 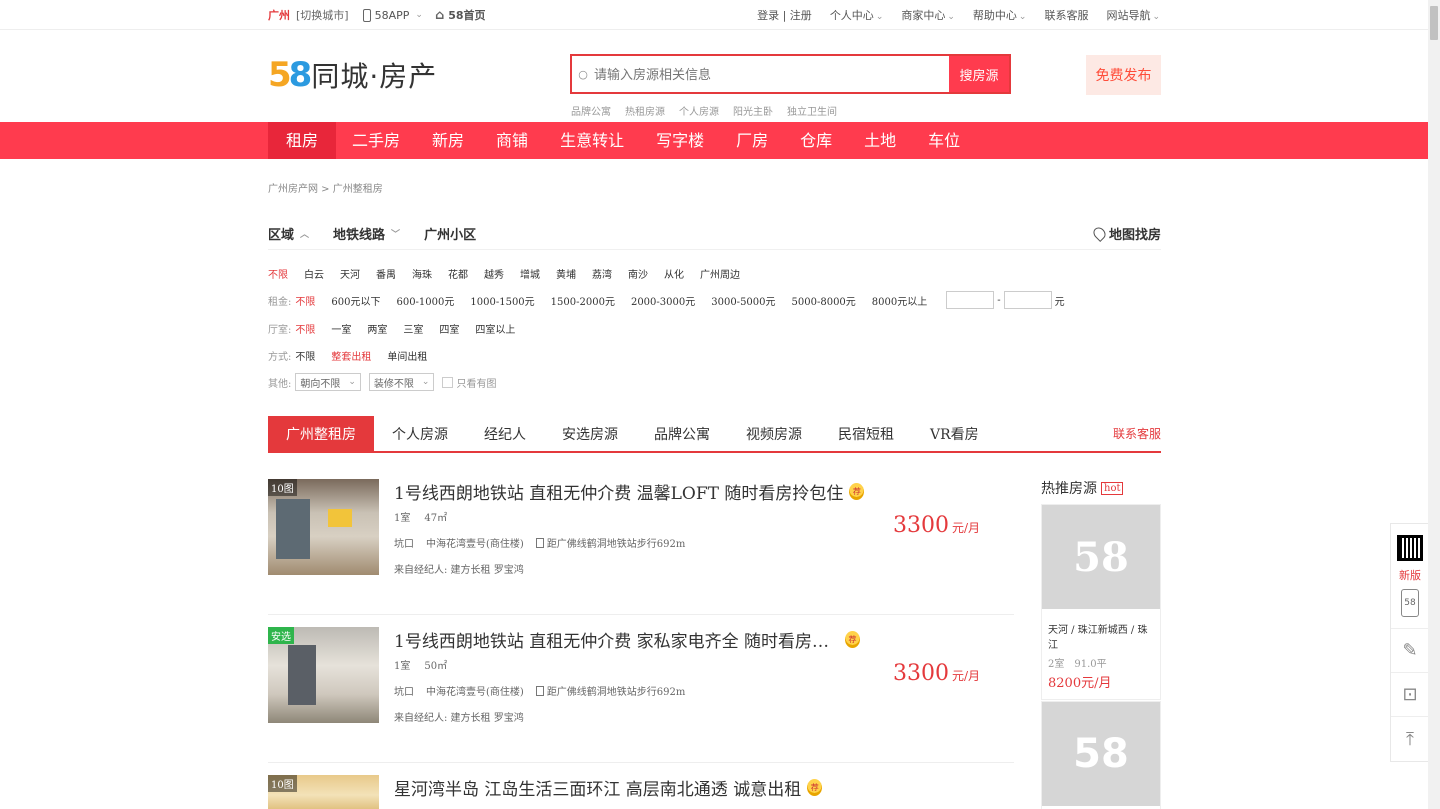 I want to click on rent-option: 8000元以上, so click(x=899, y=300).